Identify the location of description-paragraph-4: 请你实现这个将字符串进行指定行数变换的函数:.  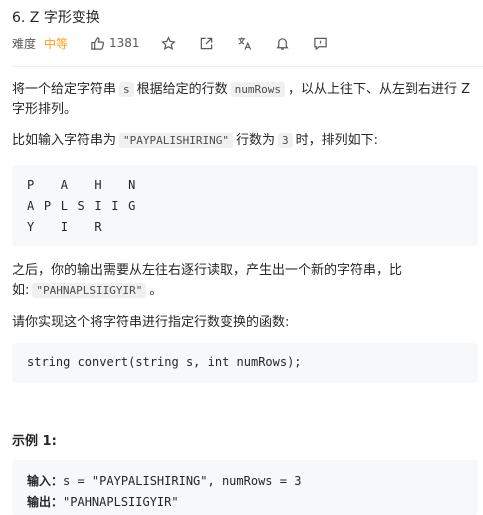
(151, 322).